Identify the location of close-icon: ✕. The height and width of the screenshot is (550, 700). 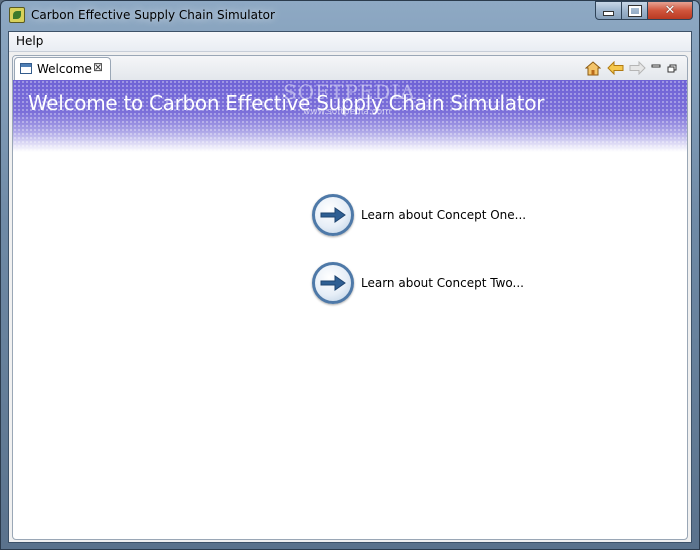
(670, 10).